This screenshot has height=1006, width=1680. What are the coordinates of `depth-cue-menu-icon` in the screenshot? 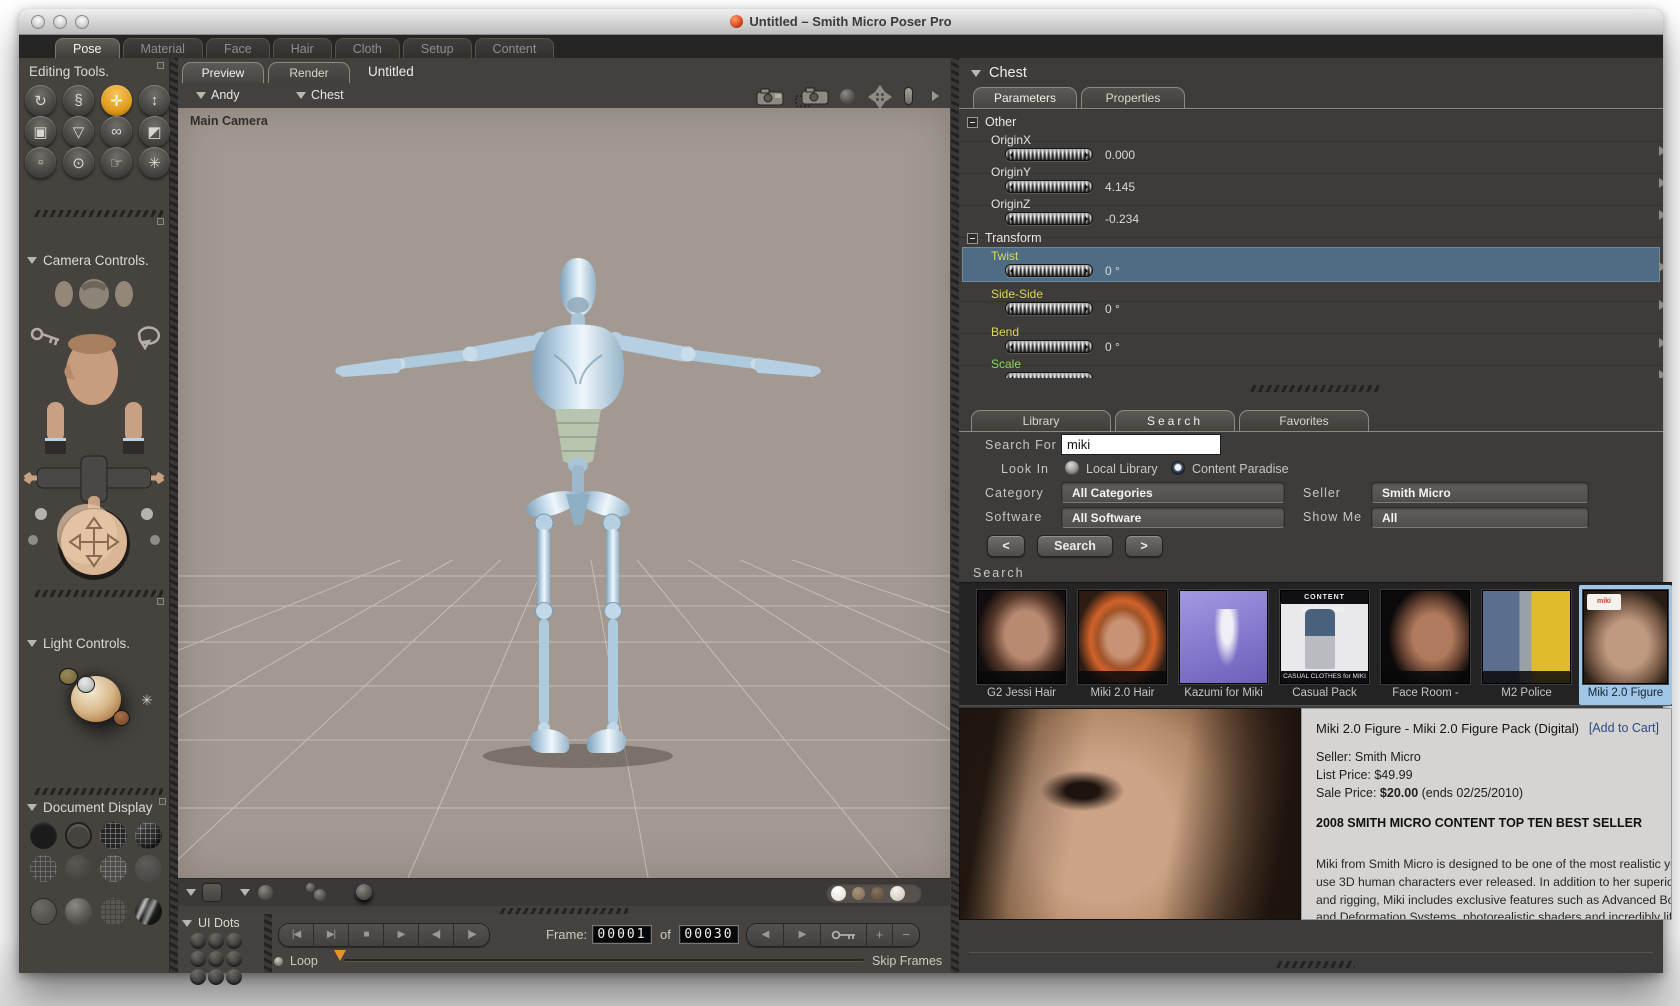 It's located at (191, 892).